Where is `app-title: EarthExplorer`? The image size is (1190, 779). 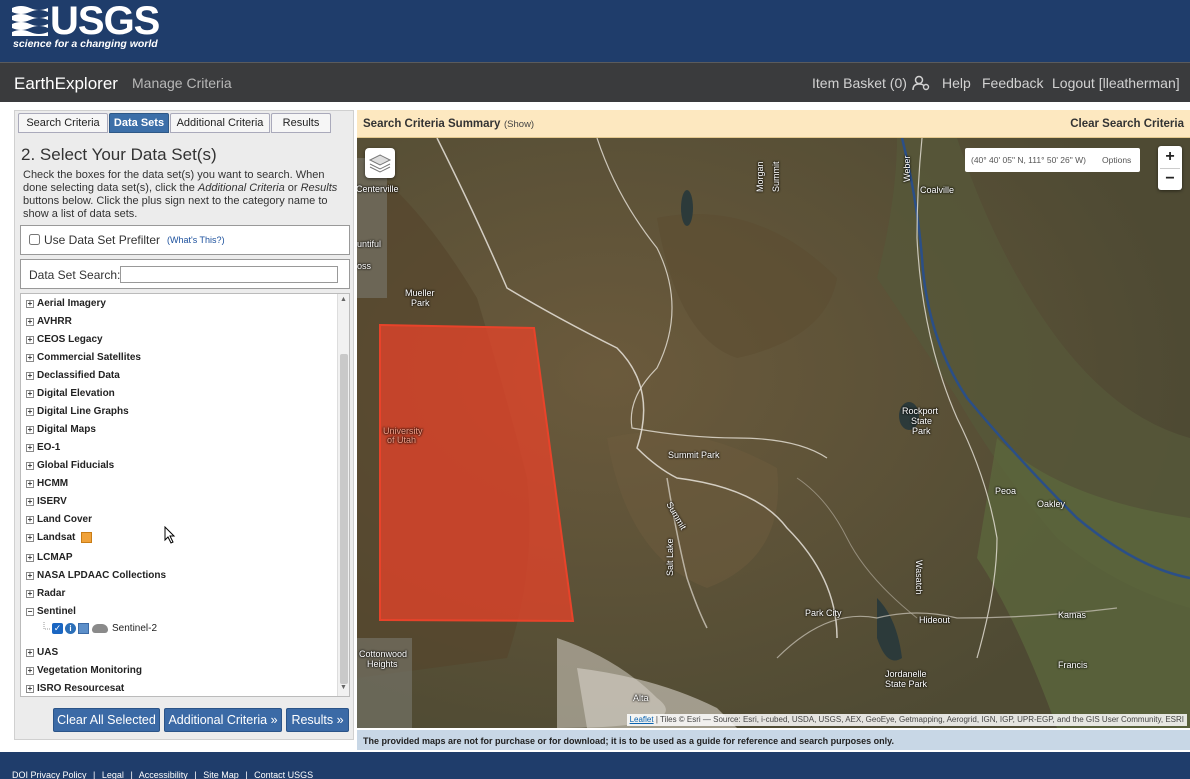 app-title: EarthExplorer is located at coordinates (66, 84).